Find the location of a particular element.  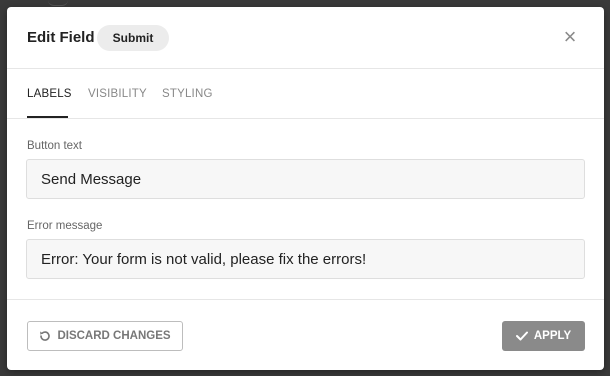

button-text-label: Button text is located at coordinates (54, 146).